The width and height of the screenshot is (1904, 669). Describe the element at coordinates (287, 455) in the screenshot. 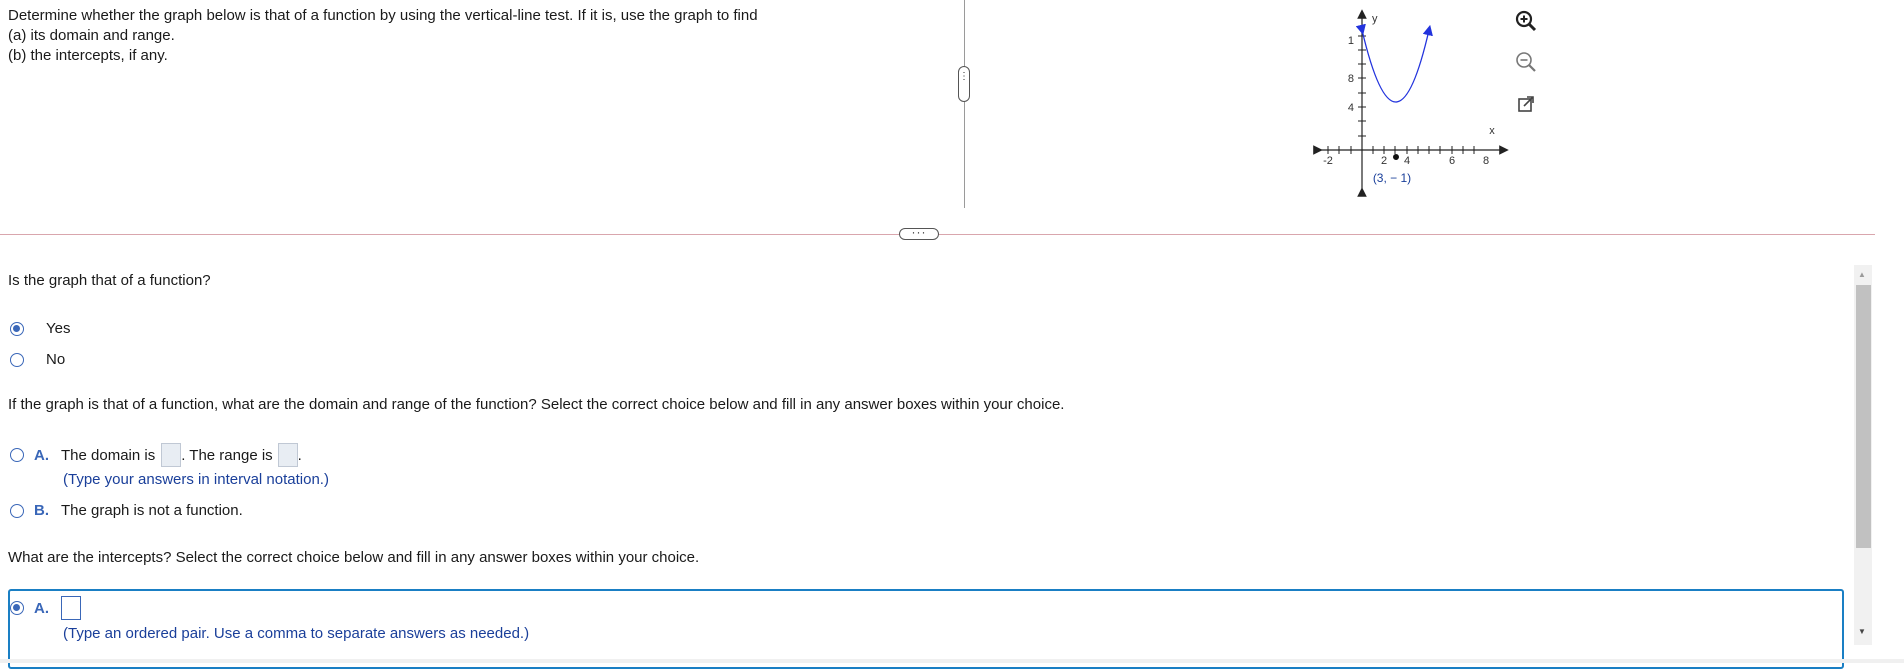

I see `range-answer-box` at that location.